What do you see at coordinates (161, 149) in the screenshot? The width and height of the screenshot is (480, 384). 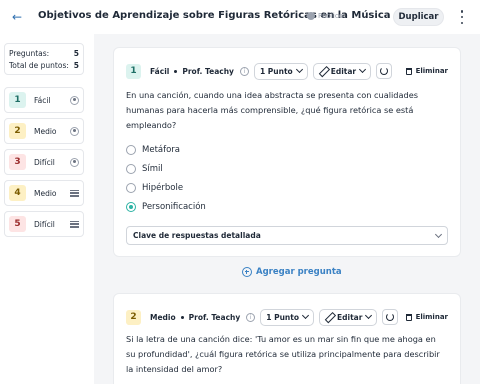 I see `option-label: Metáfora` at bounding box center [161, 149].